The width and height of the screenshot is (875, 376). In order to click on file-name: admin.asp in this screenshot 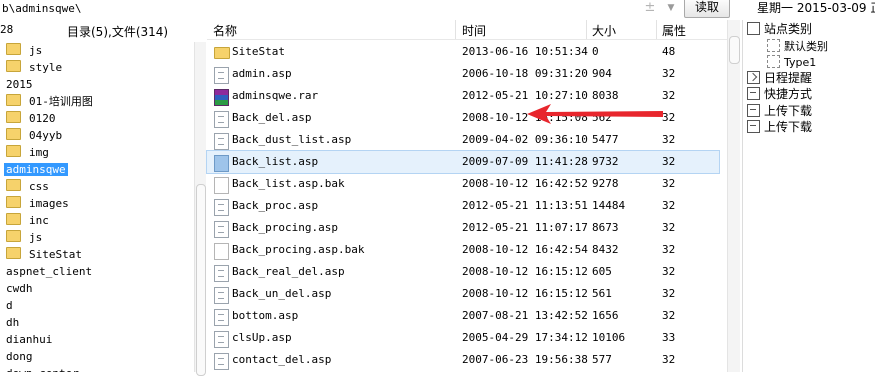, I will do `click(262, 73)`.